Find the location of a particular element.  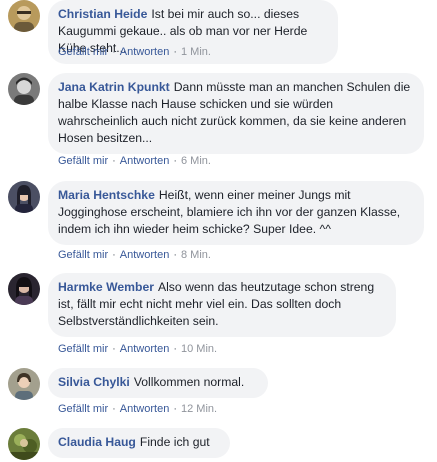

comment-actions: Gefällt mir · Antworten · 12 Min. is located at coordinates (137, 409).